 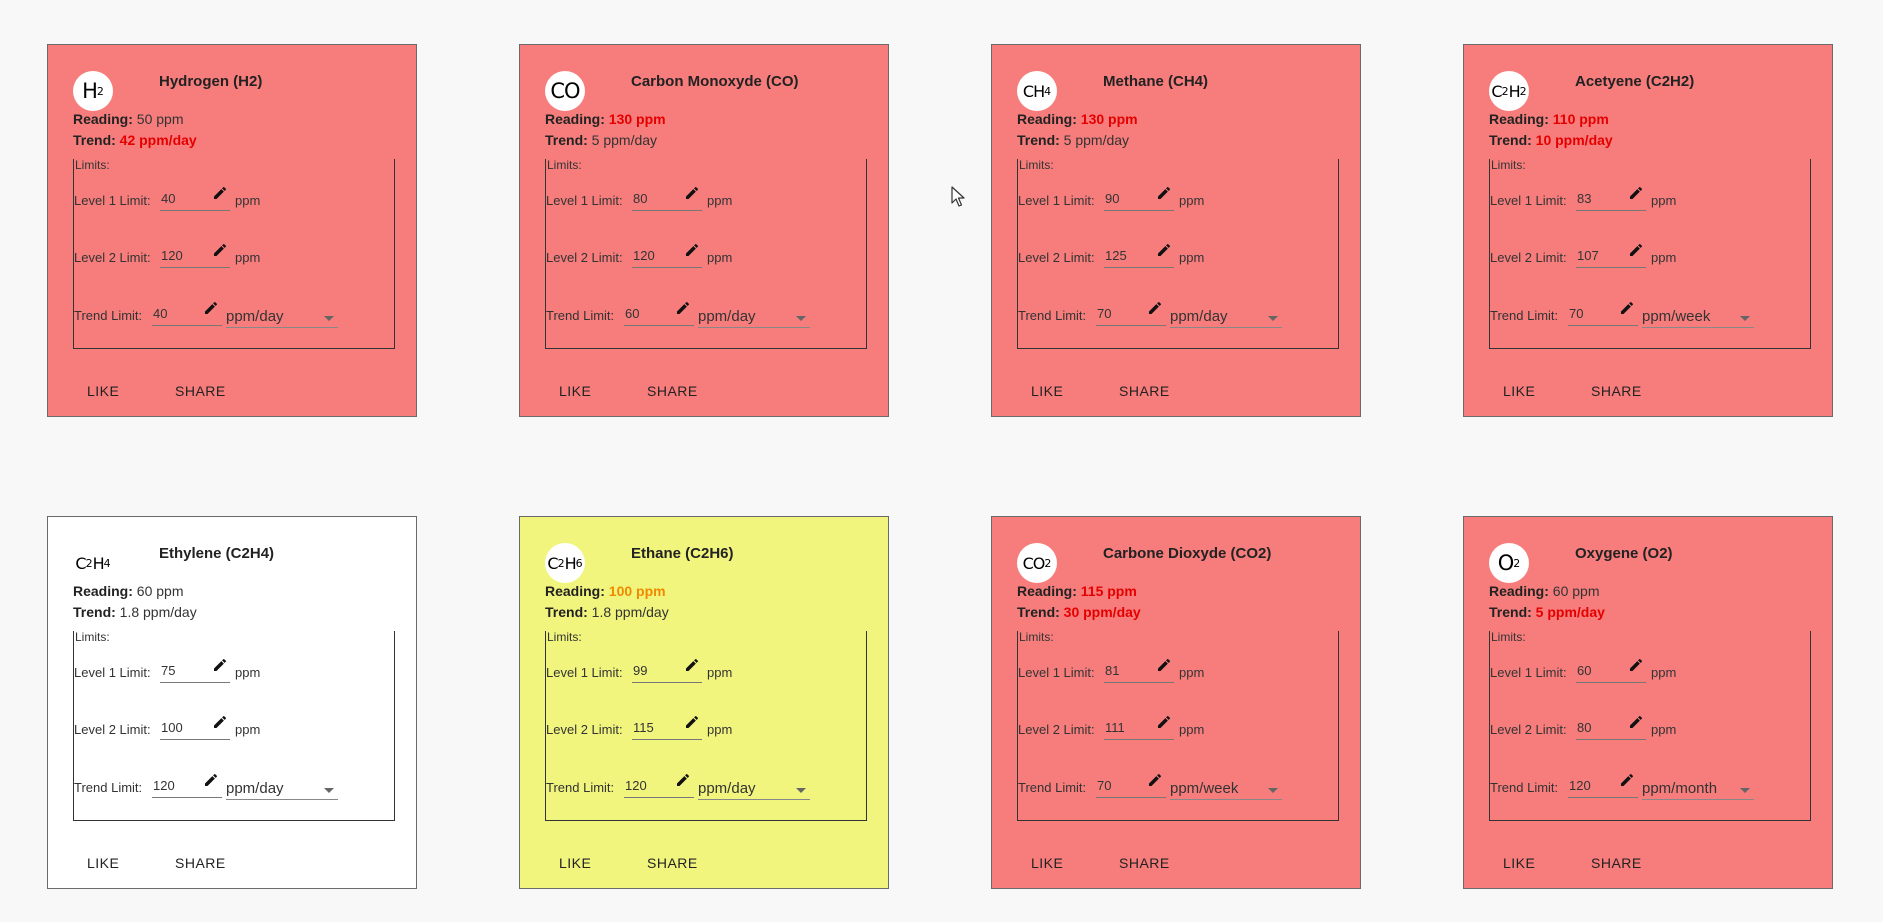 What do you see at coordinates (1576, 591) in the screenshot?
I see `reading-value: 60 ppm` at bounding box center [1576, 591].